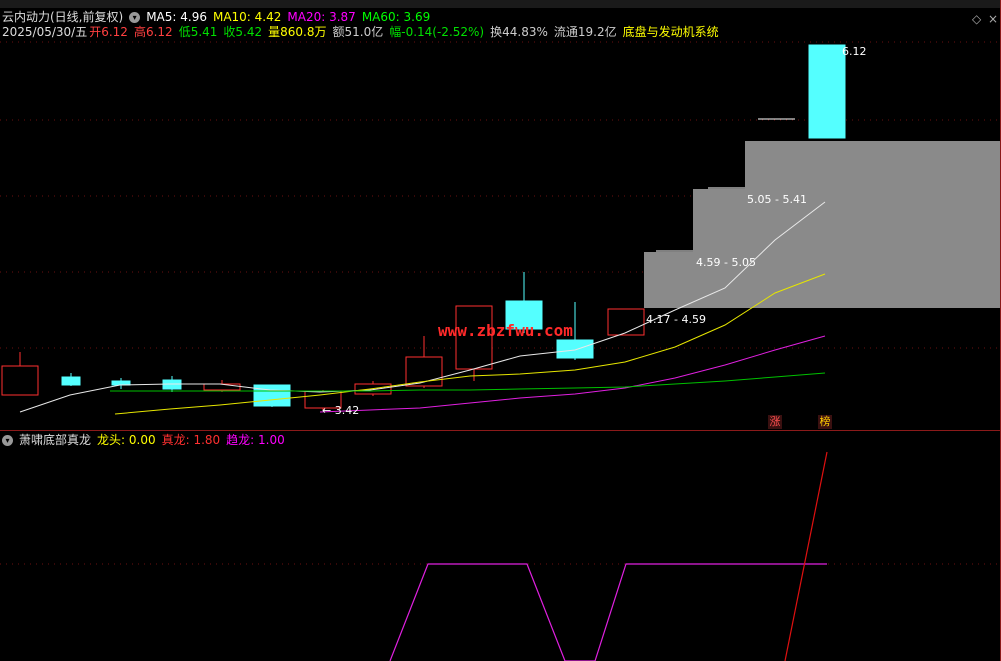 The height and width of the screenshot is (661, 1001). What do you see at coordinates (608, 612) in the screenshot?
I see `trend-dragon-line` at bounding box center [608, 612].